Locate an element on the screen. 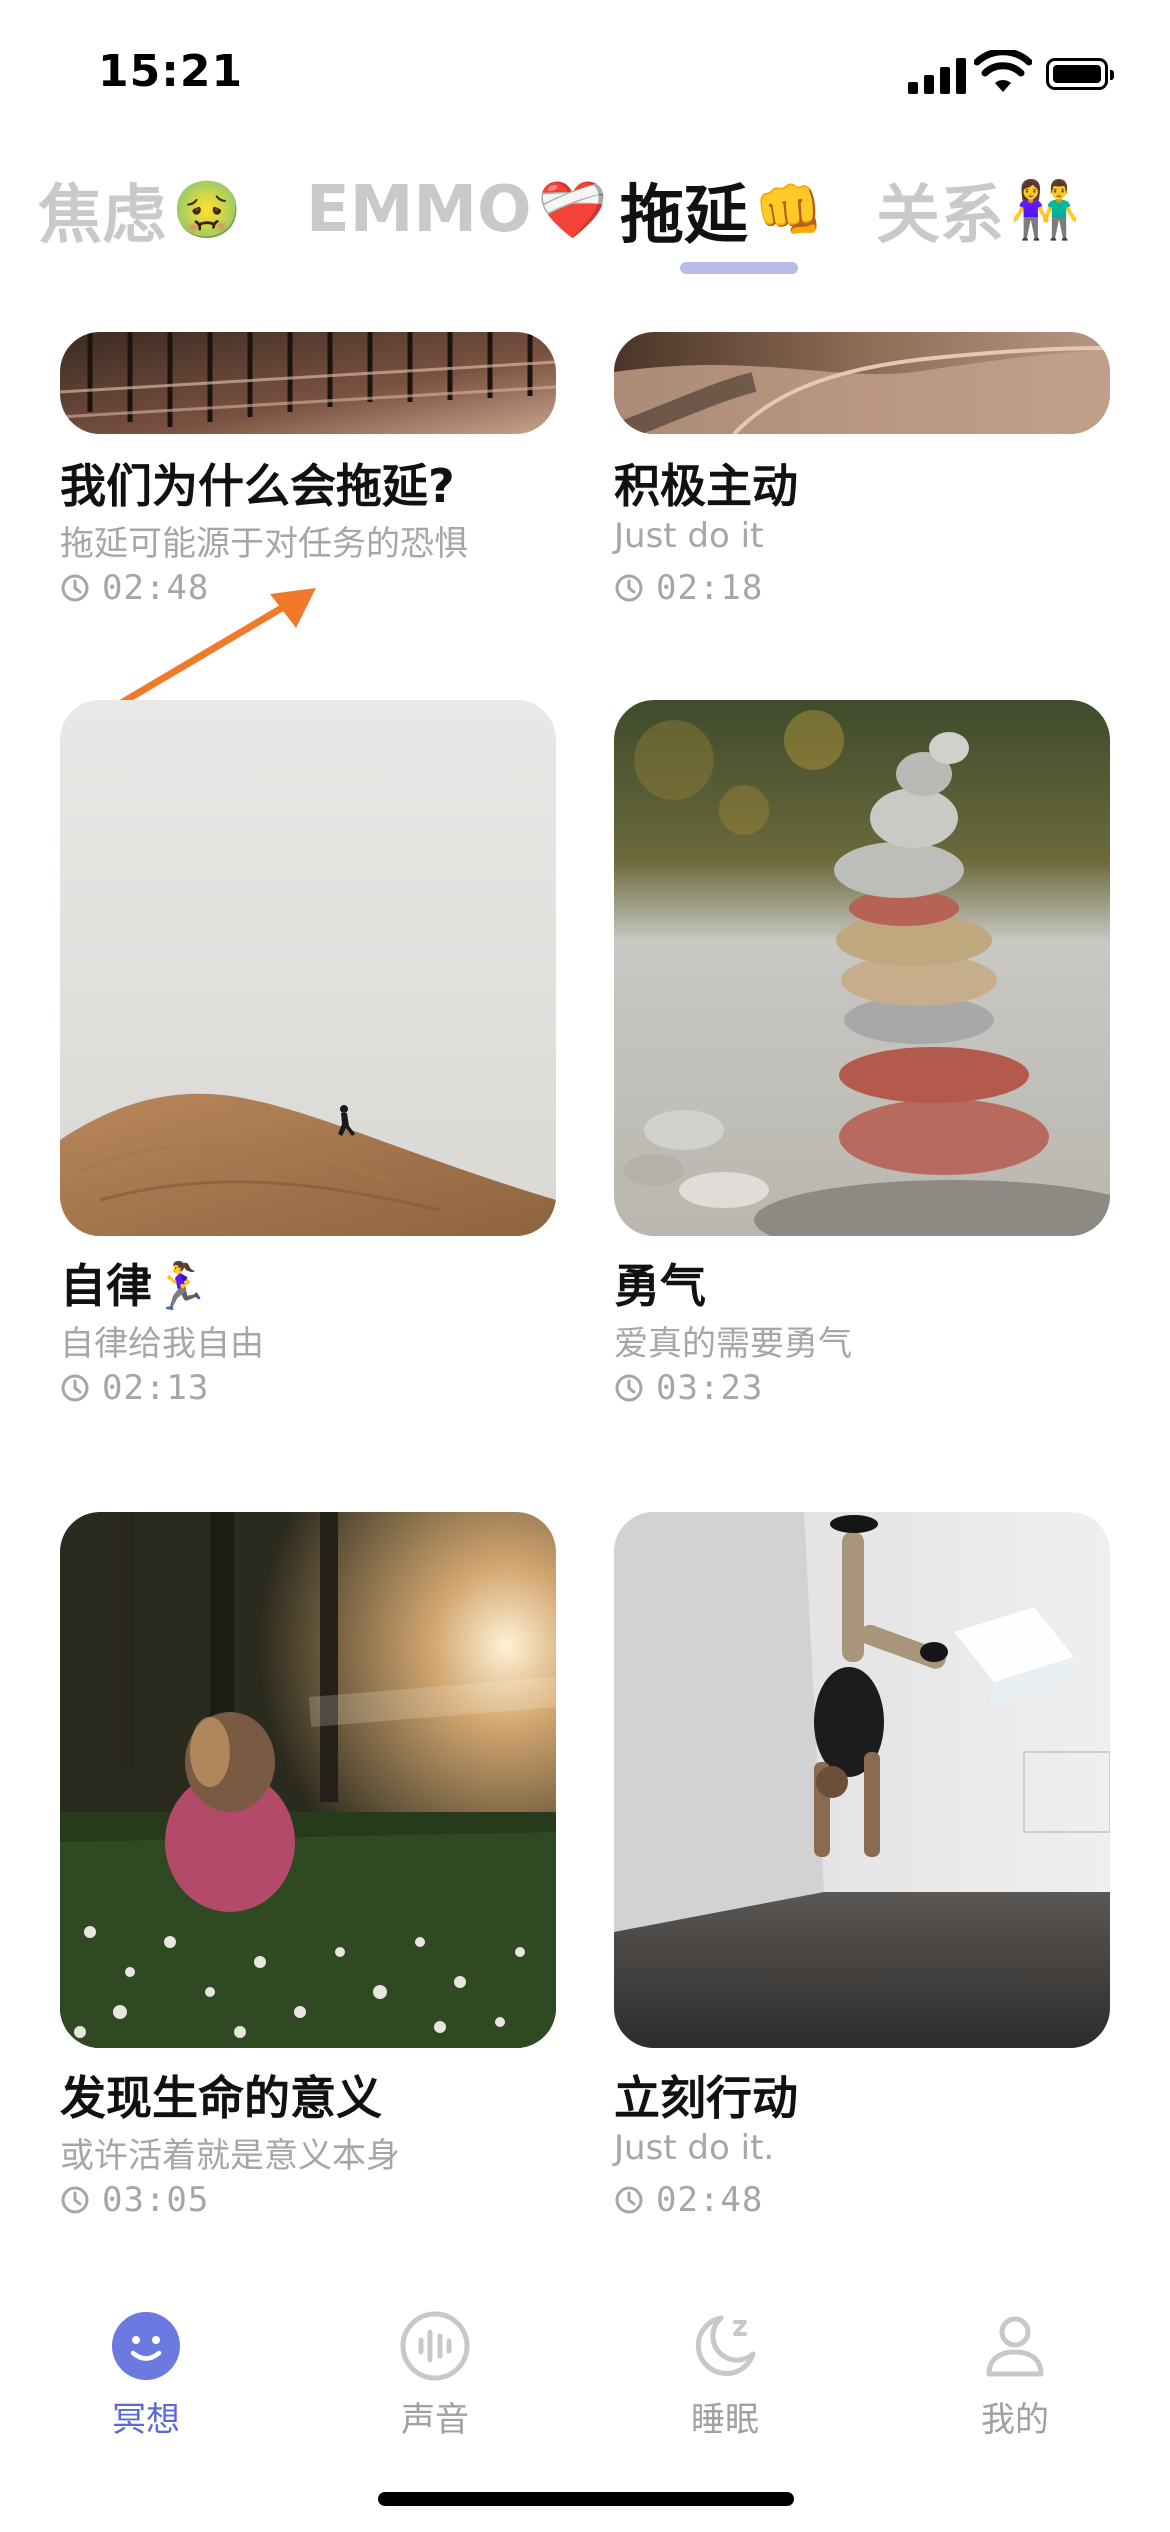 The image size is (1170, 2532). nav-label: 冥想 is located at coordinates (146, 2420).